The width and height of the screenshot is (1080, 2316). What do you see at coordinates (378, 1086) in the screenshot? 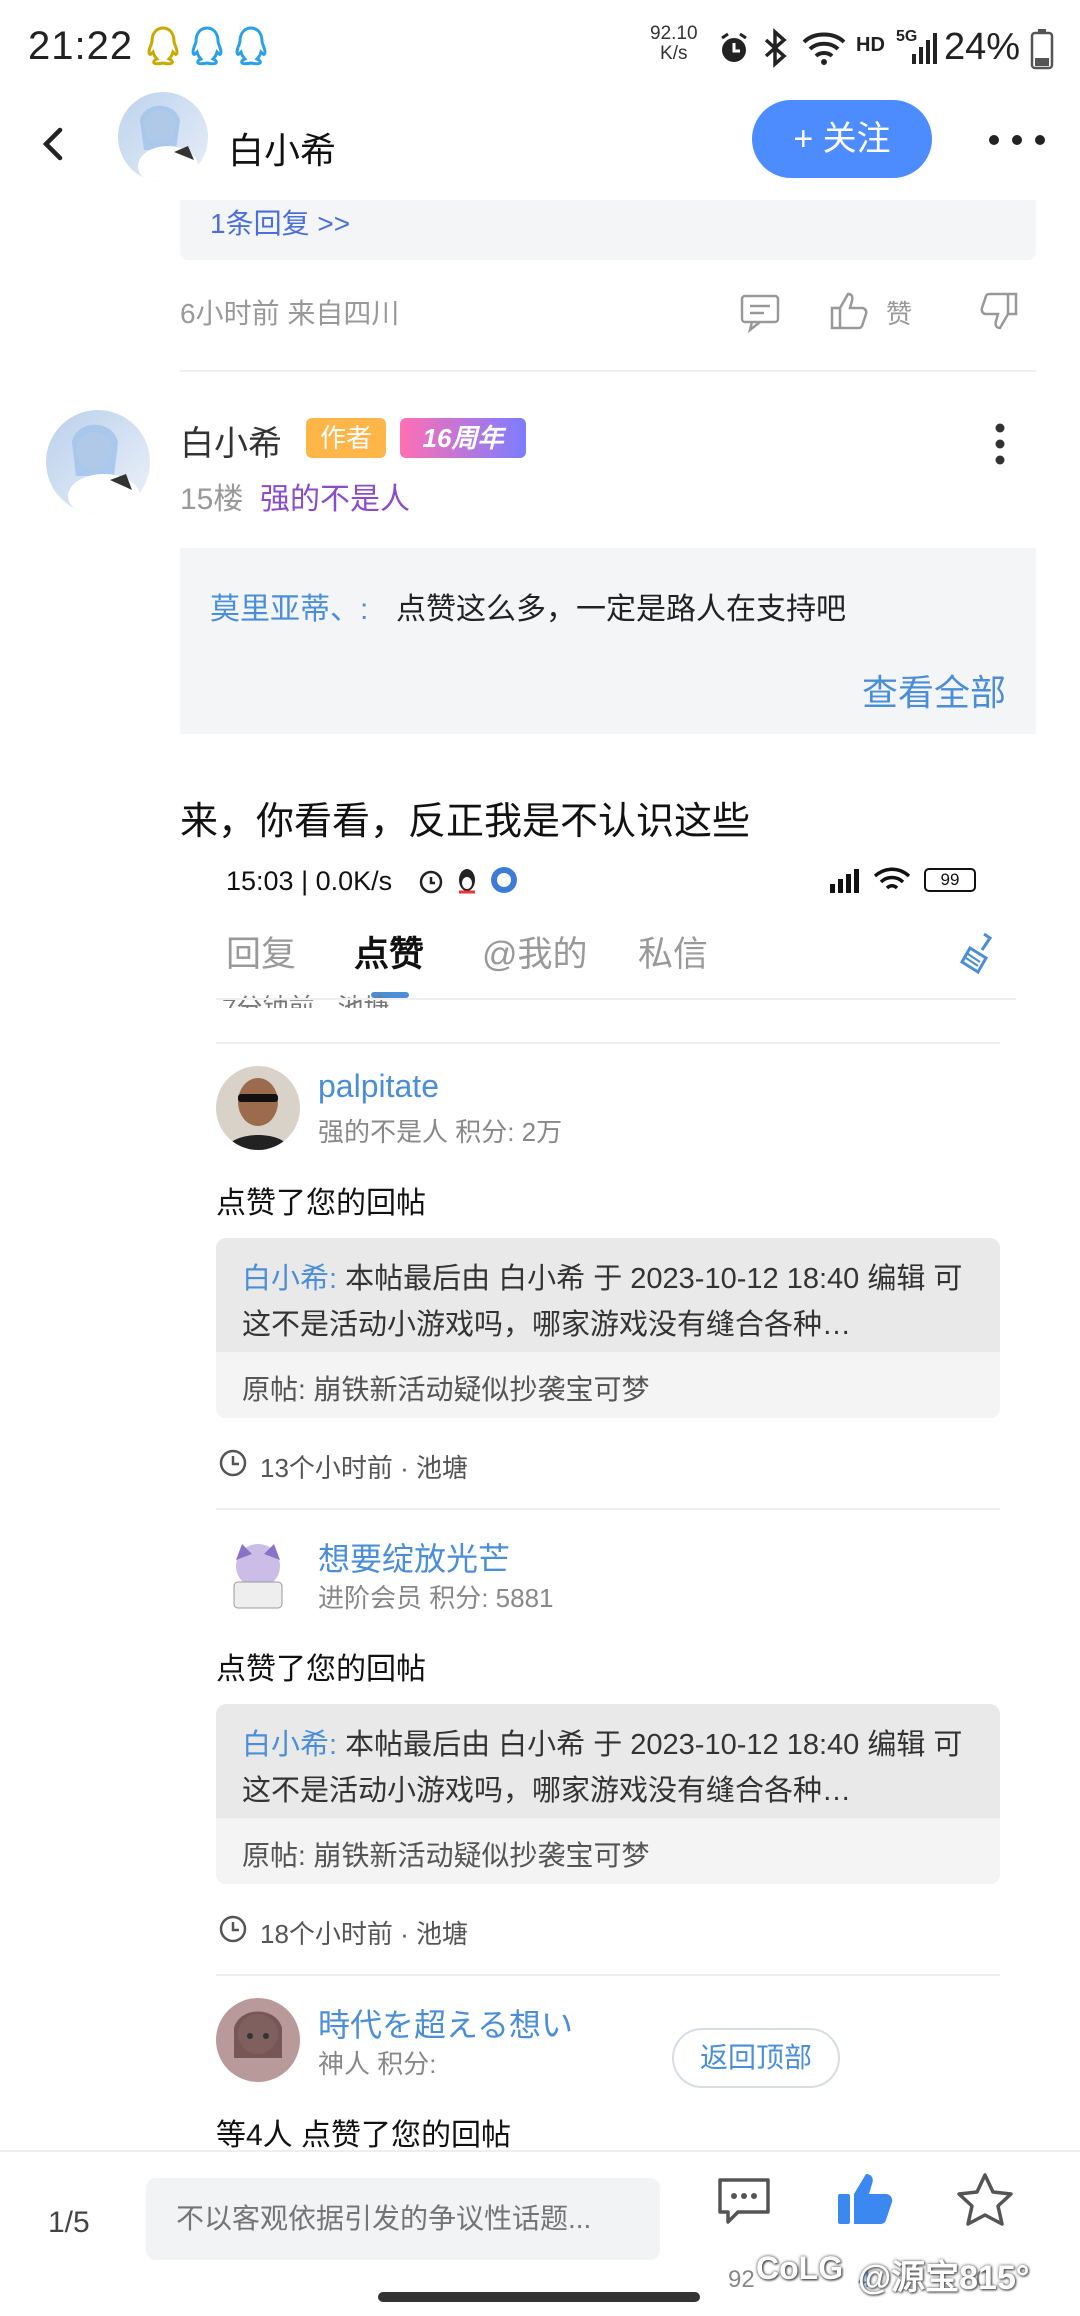
I see `username: palpitate` at bounding box center [378, 1086].